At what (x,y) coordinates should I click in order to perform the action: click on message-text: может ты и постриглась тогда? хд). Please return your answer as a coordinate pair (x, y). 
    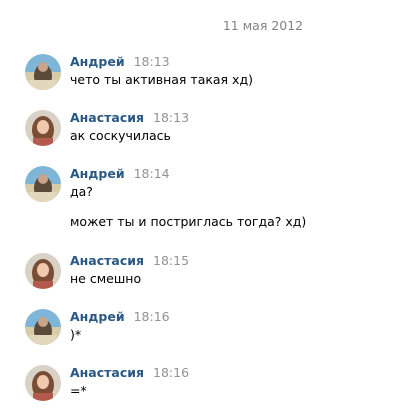
    Looking at the image, I should click on (188, 221).